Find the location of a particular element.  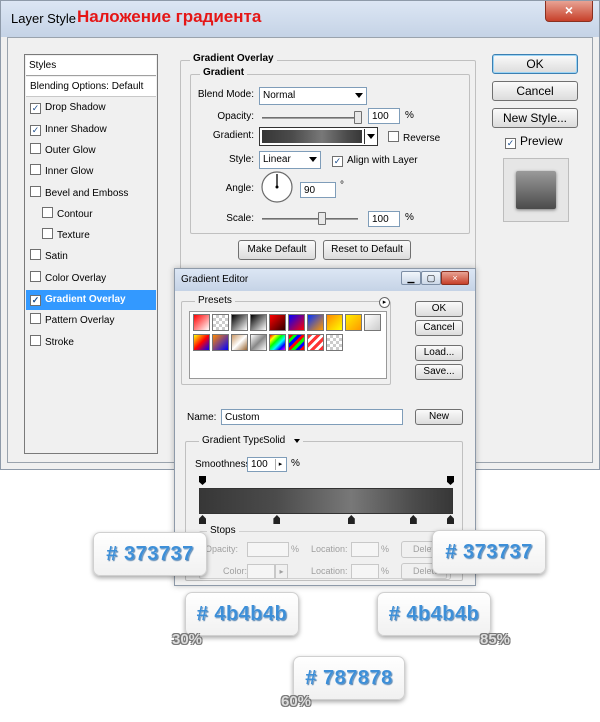

style-item-label: Drop Shadow is located at coordinates (75, 108).